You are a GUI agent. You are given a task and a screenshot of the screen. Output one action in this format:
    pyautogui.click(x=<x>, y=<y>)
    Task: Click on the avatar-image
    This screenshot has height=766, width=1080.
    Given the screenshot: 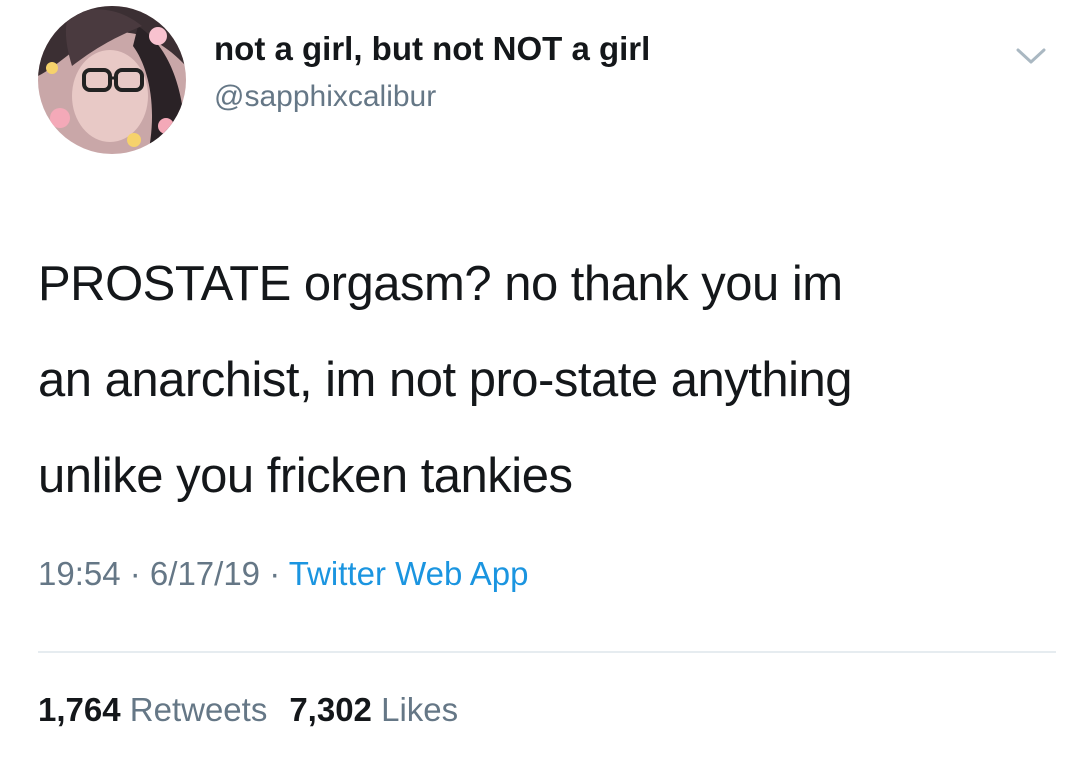 What is the action you would take?
    pyautogui.click(x=112, y=80)
    